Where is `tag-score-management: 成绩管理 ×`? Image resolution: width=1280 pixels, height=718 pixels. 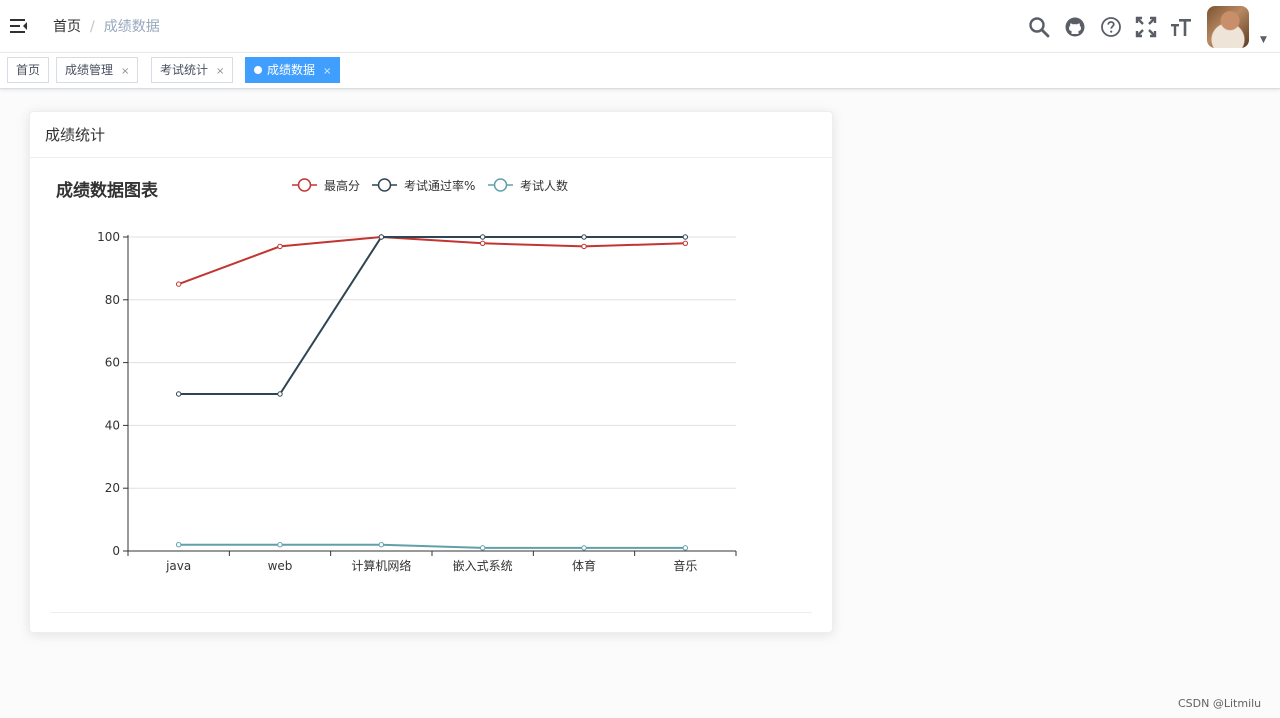
tag-score-management: 成绩管理 × is located at coordinates (97, 70).